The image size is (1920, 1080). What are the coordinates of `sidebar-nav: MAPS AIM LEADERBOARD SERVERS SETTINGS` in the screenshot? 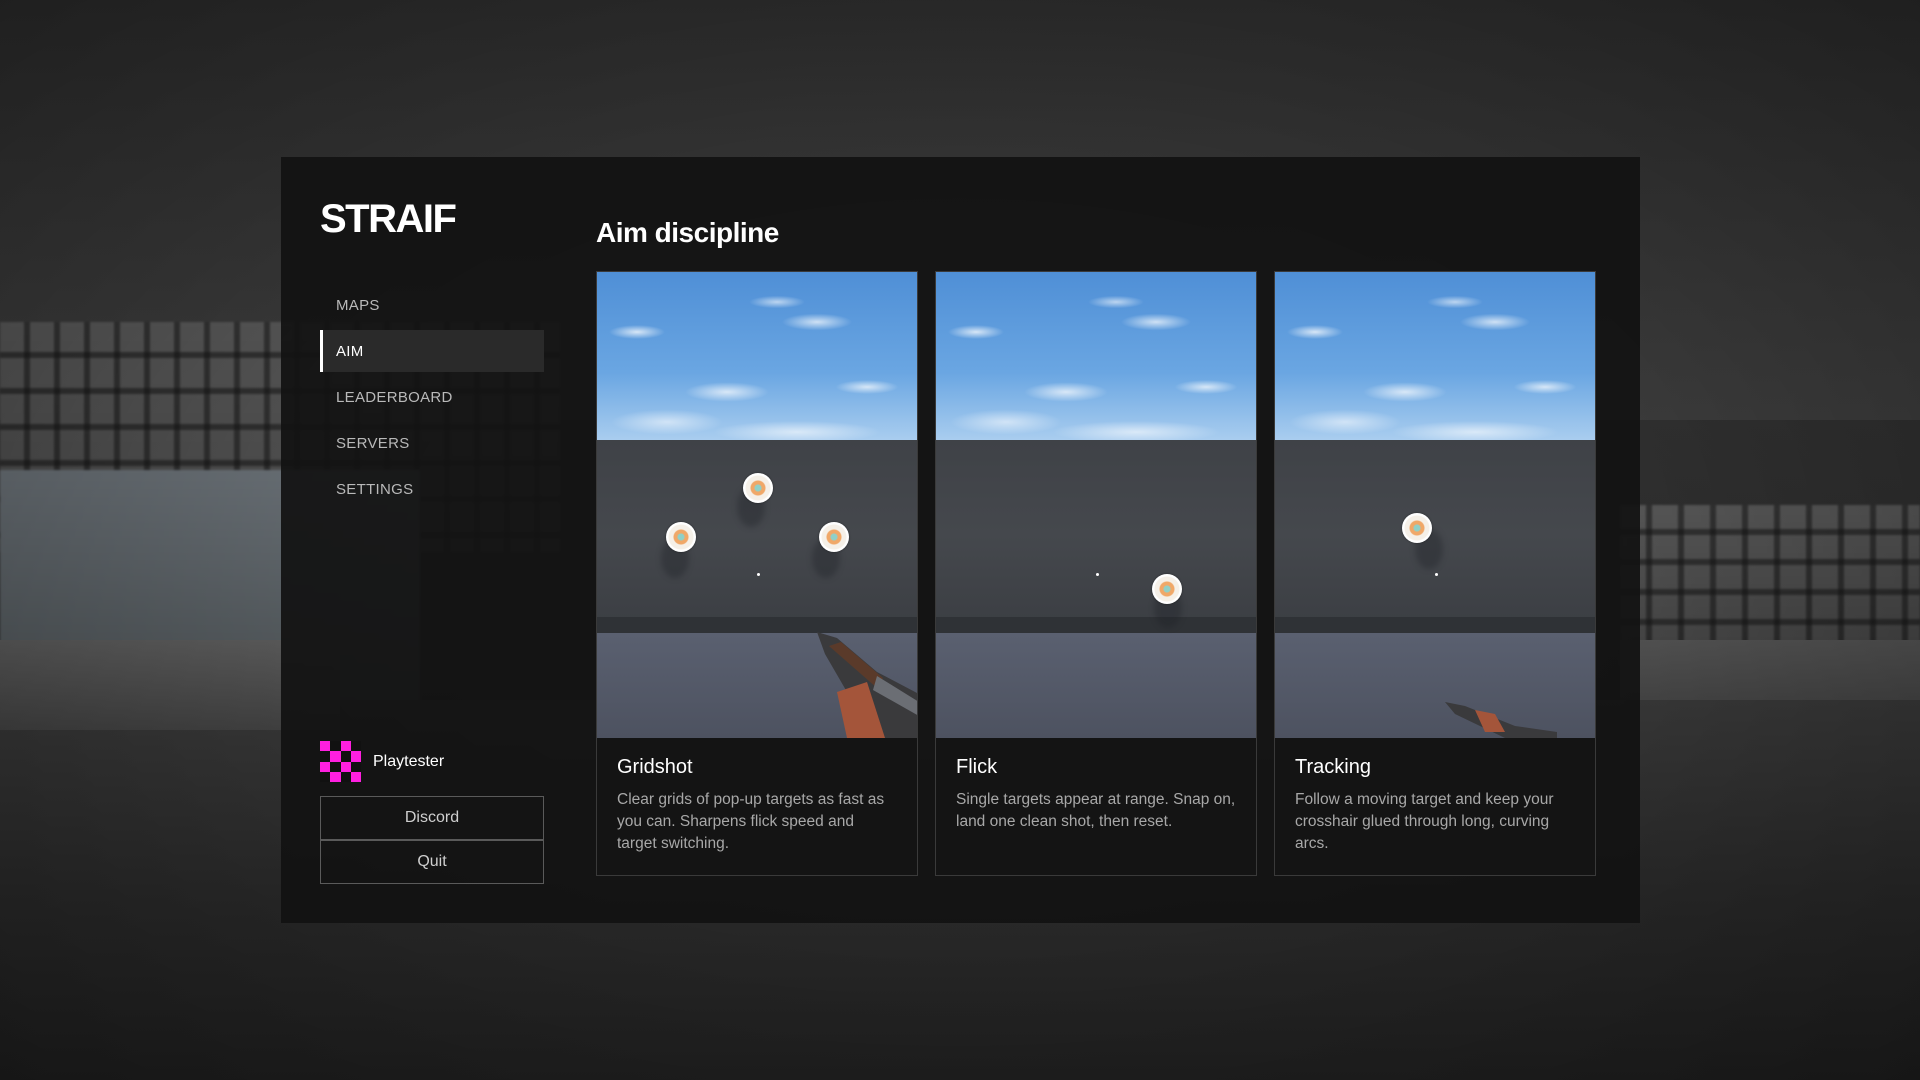 It's located at (432, 399).